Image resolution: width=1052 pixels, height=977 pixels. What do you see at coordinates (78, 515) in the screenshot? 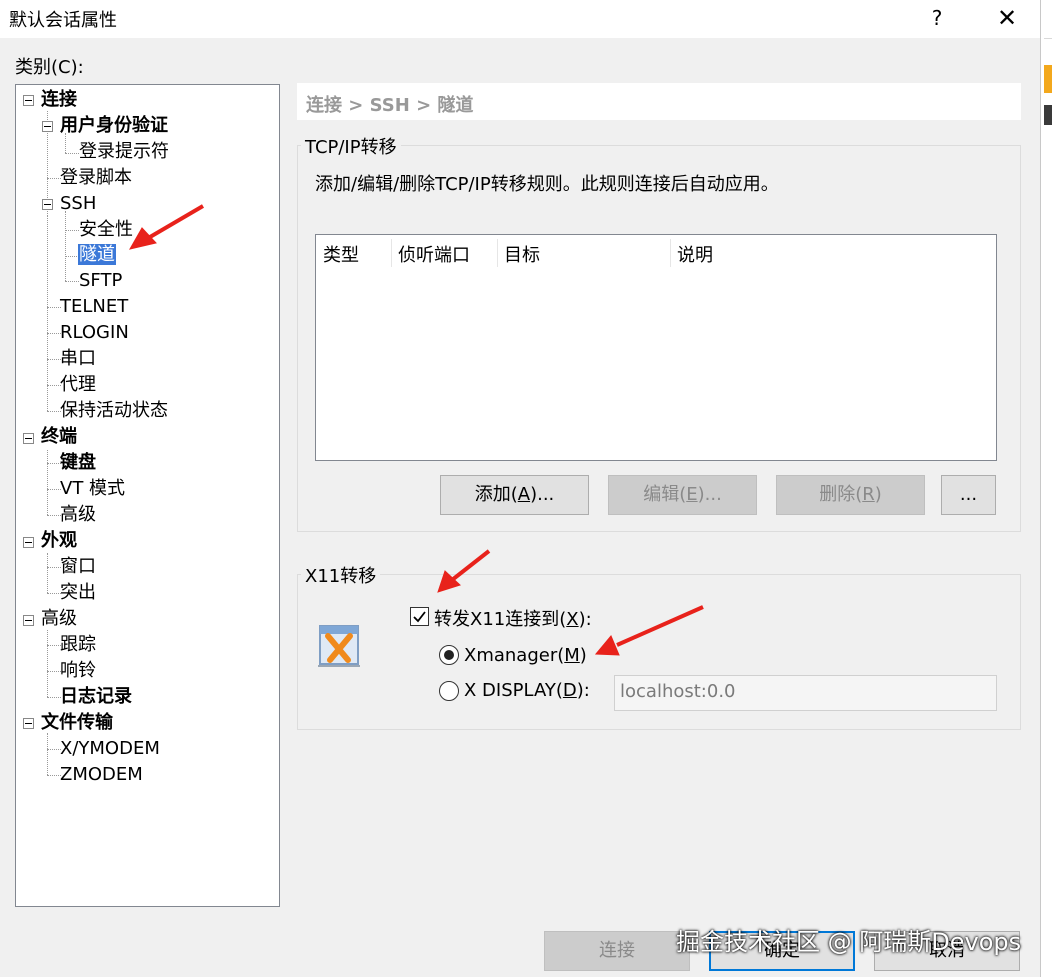
I see `tree-item-terminal-advanced: 高级` at bounding box center [78, 515].